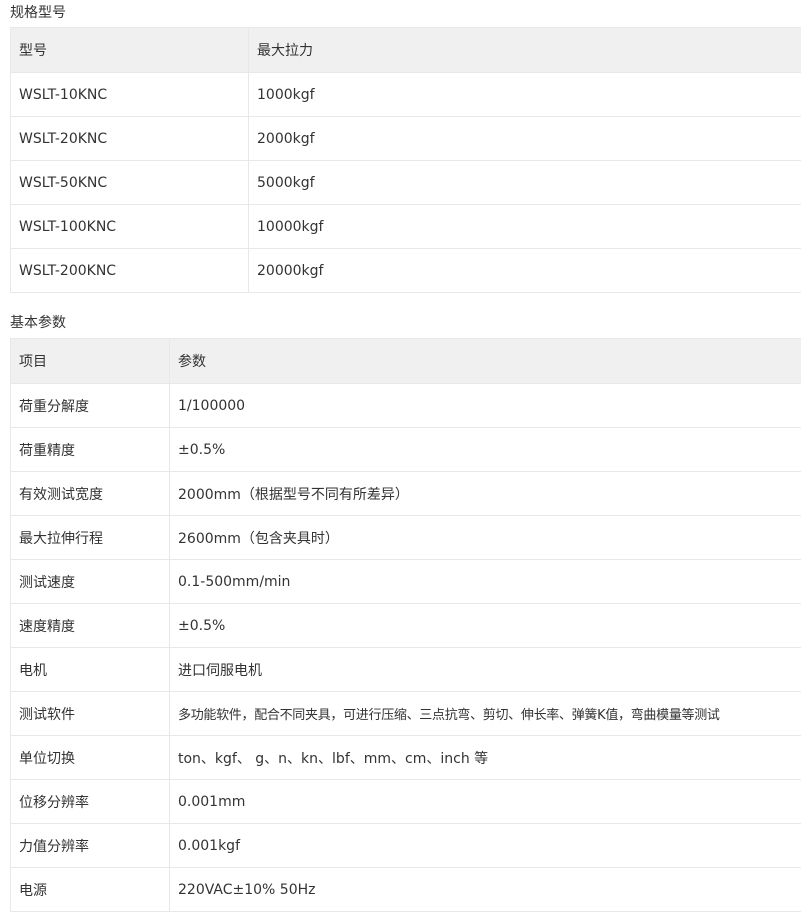  What do you see at coordinates (524, 50) in the screenshot?
I see `header-cell: 最大拉力` at bounding box center [524, 50].